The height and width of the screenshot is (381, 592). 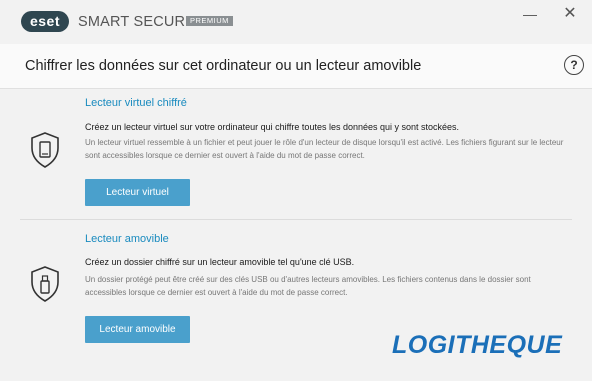 What do you see at coordinates (209, 21) in the screenshot?
I see `edition-badge: PREMIUM` at bounding box center [209, 21].